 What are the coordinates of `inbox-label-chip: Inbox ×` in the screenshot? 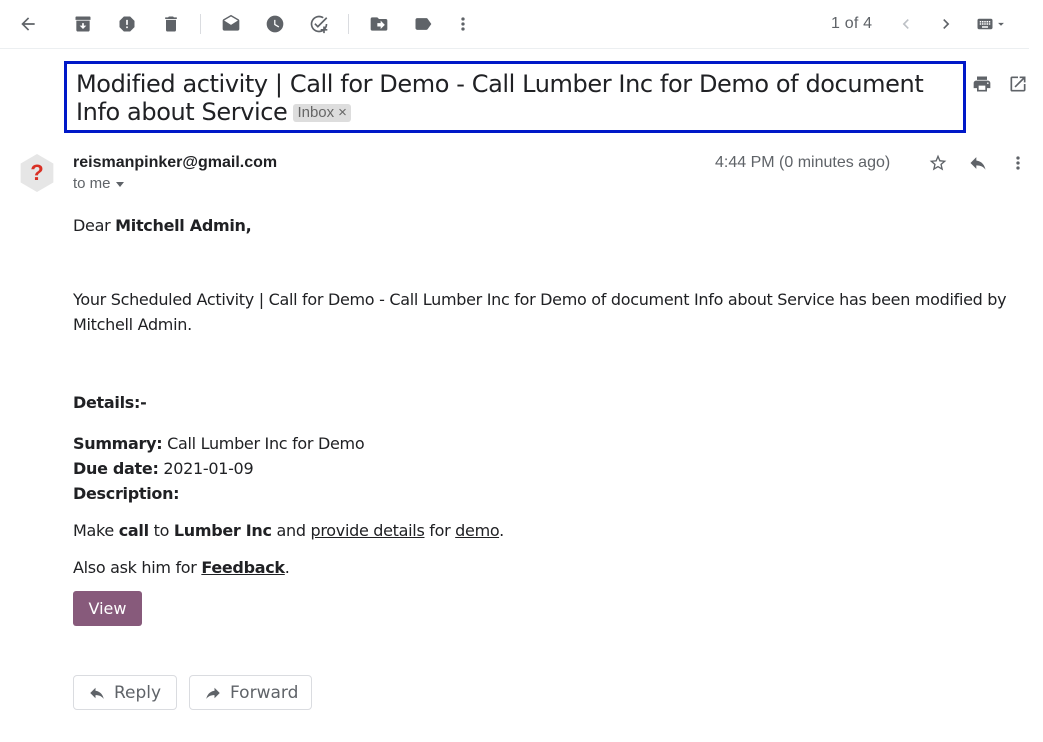 It's located at (322, 113).